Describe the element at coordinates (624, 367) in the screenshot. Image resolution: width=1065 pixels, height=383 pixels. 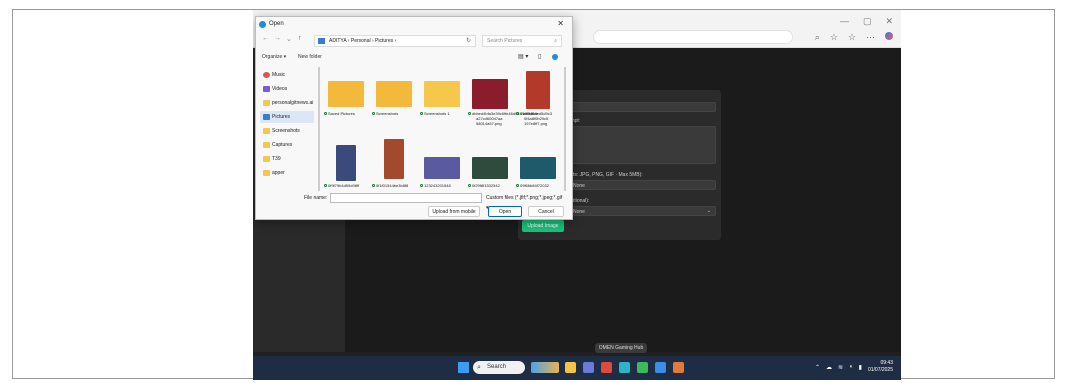
I see `edge-icon` at that location.